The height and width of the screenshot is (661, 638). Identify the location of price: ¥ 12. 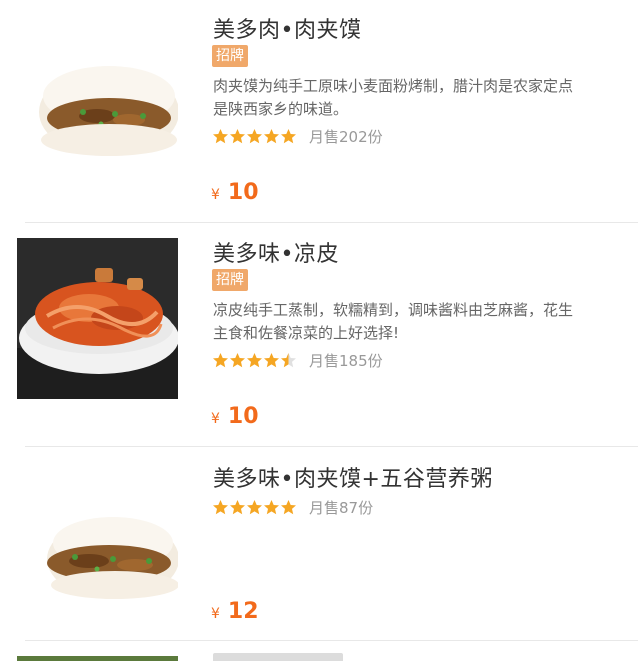
(235, 611).